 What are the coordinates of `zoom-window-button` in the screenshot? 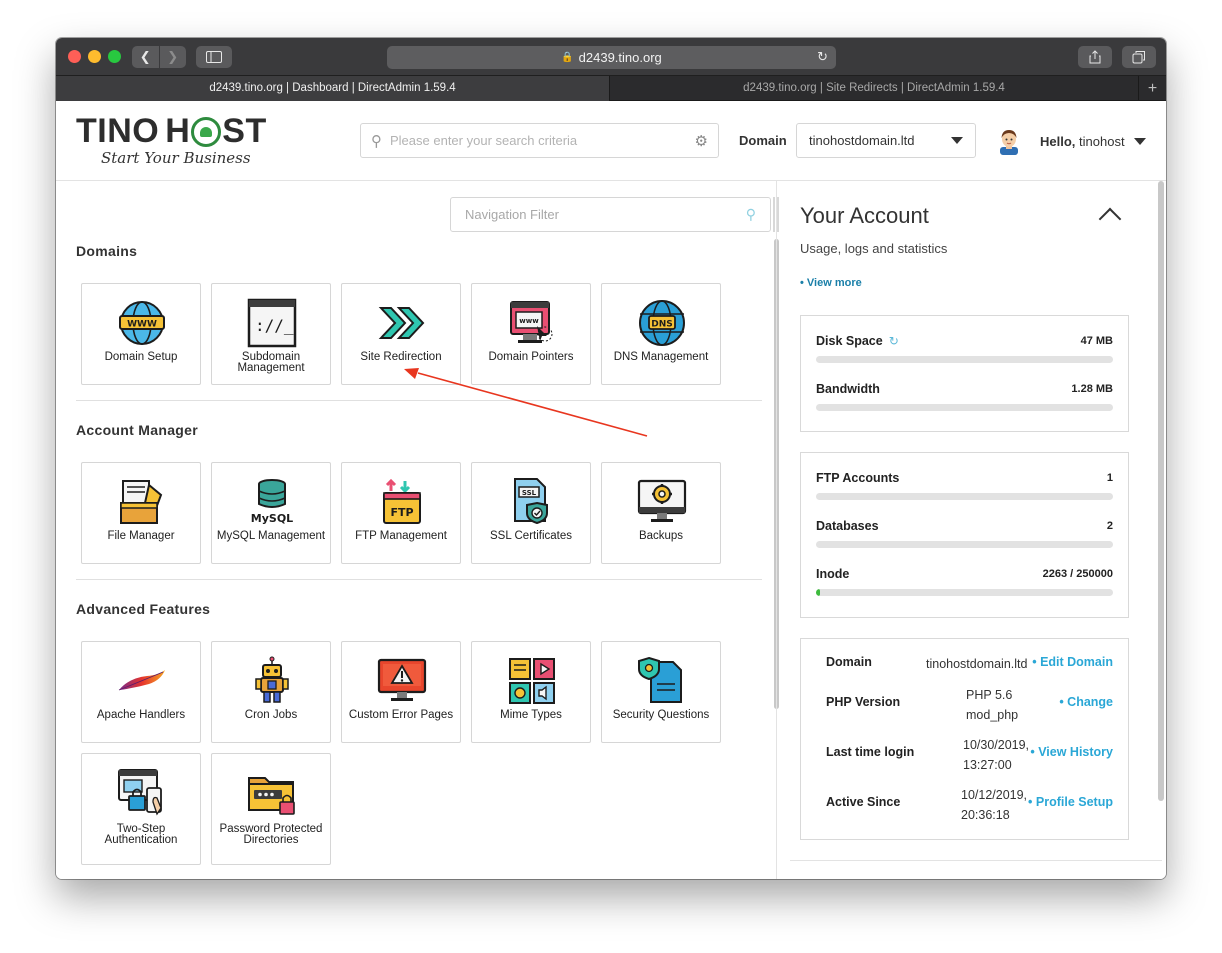 It's located at (114, 56).